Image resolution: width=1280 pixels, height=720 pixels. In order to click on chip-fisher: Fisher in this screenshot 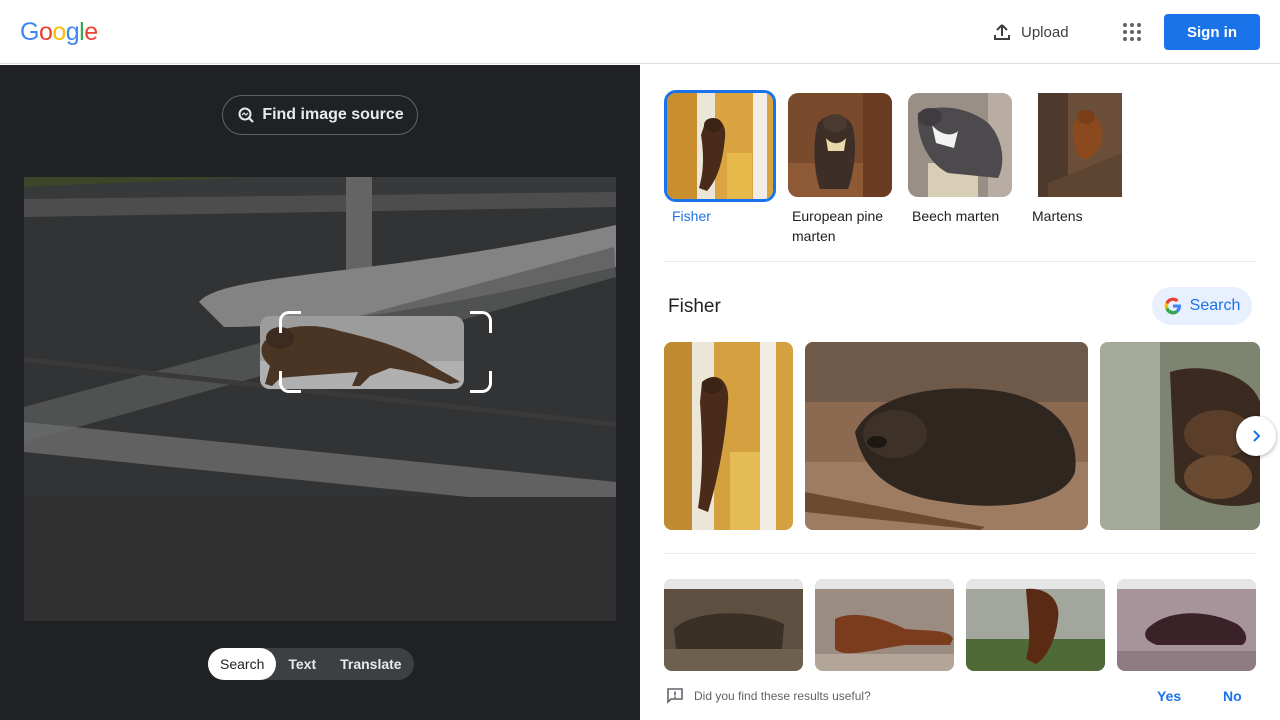, I will do `click(720, 158)`.